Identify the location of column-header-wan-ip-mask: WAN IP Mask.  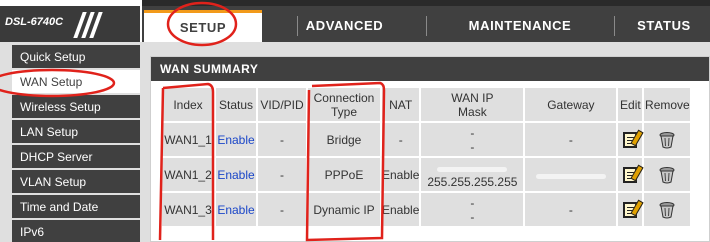
(472, 104).